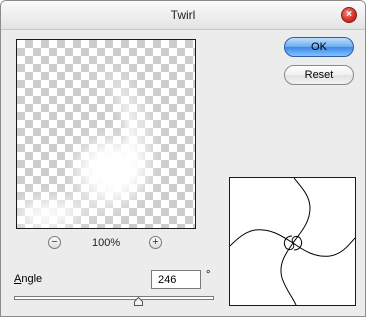  Describe the element at coordinates (176, 279) in the screenshot. I see `angle-input` at that location.